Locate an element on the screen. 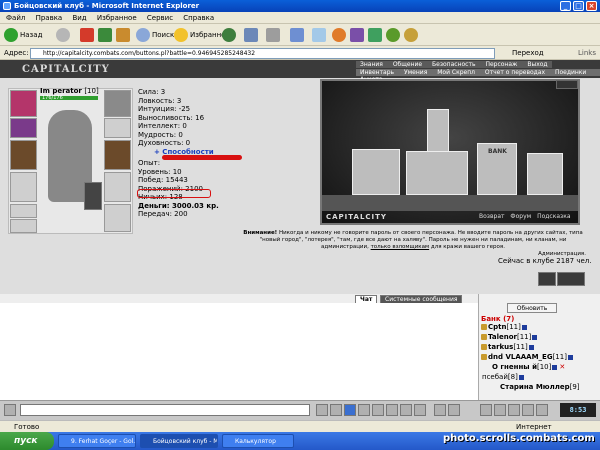 This screenshot has width=600, height=450. chat-mode-icon is located at coordinates (10, 410).